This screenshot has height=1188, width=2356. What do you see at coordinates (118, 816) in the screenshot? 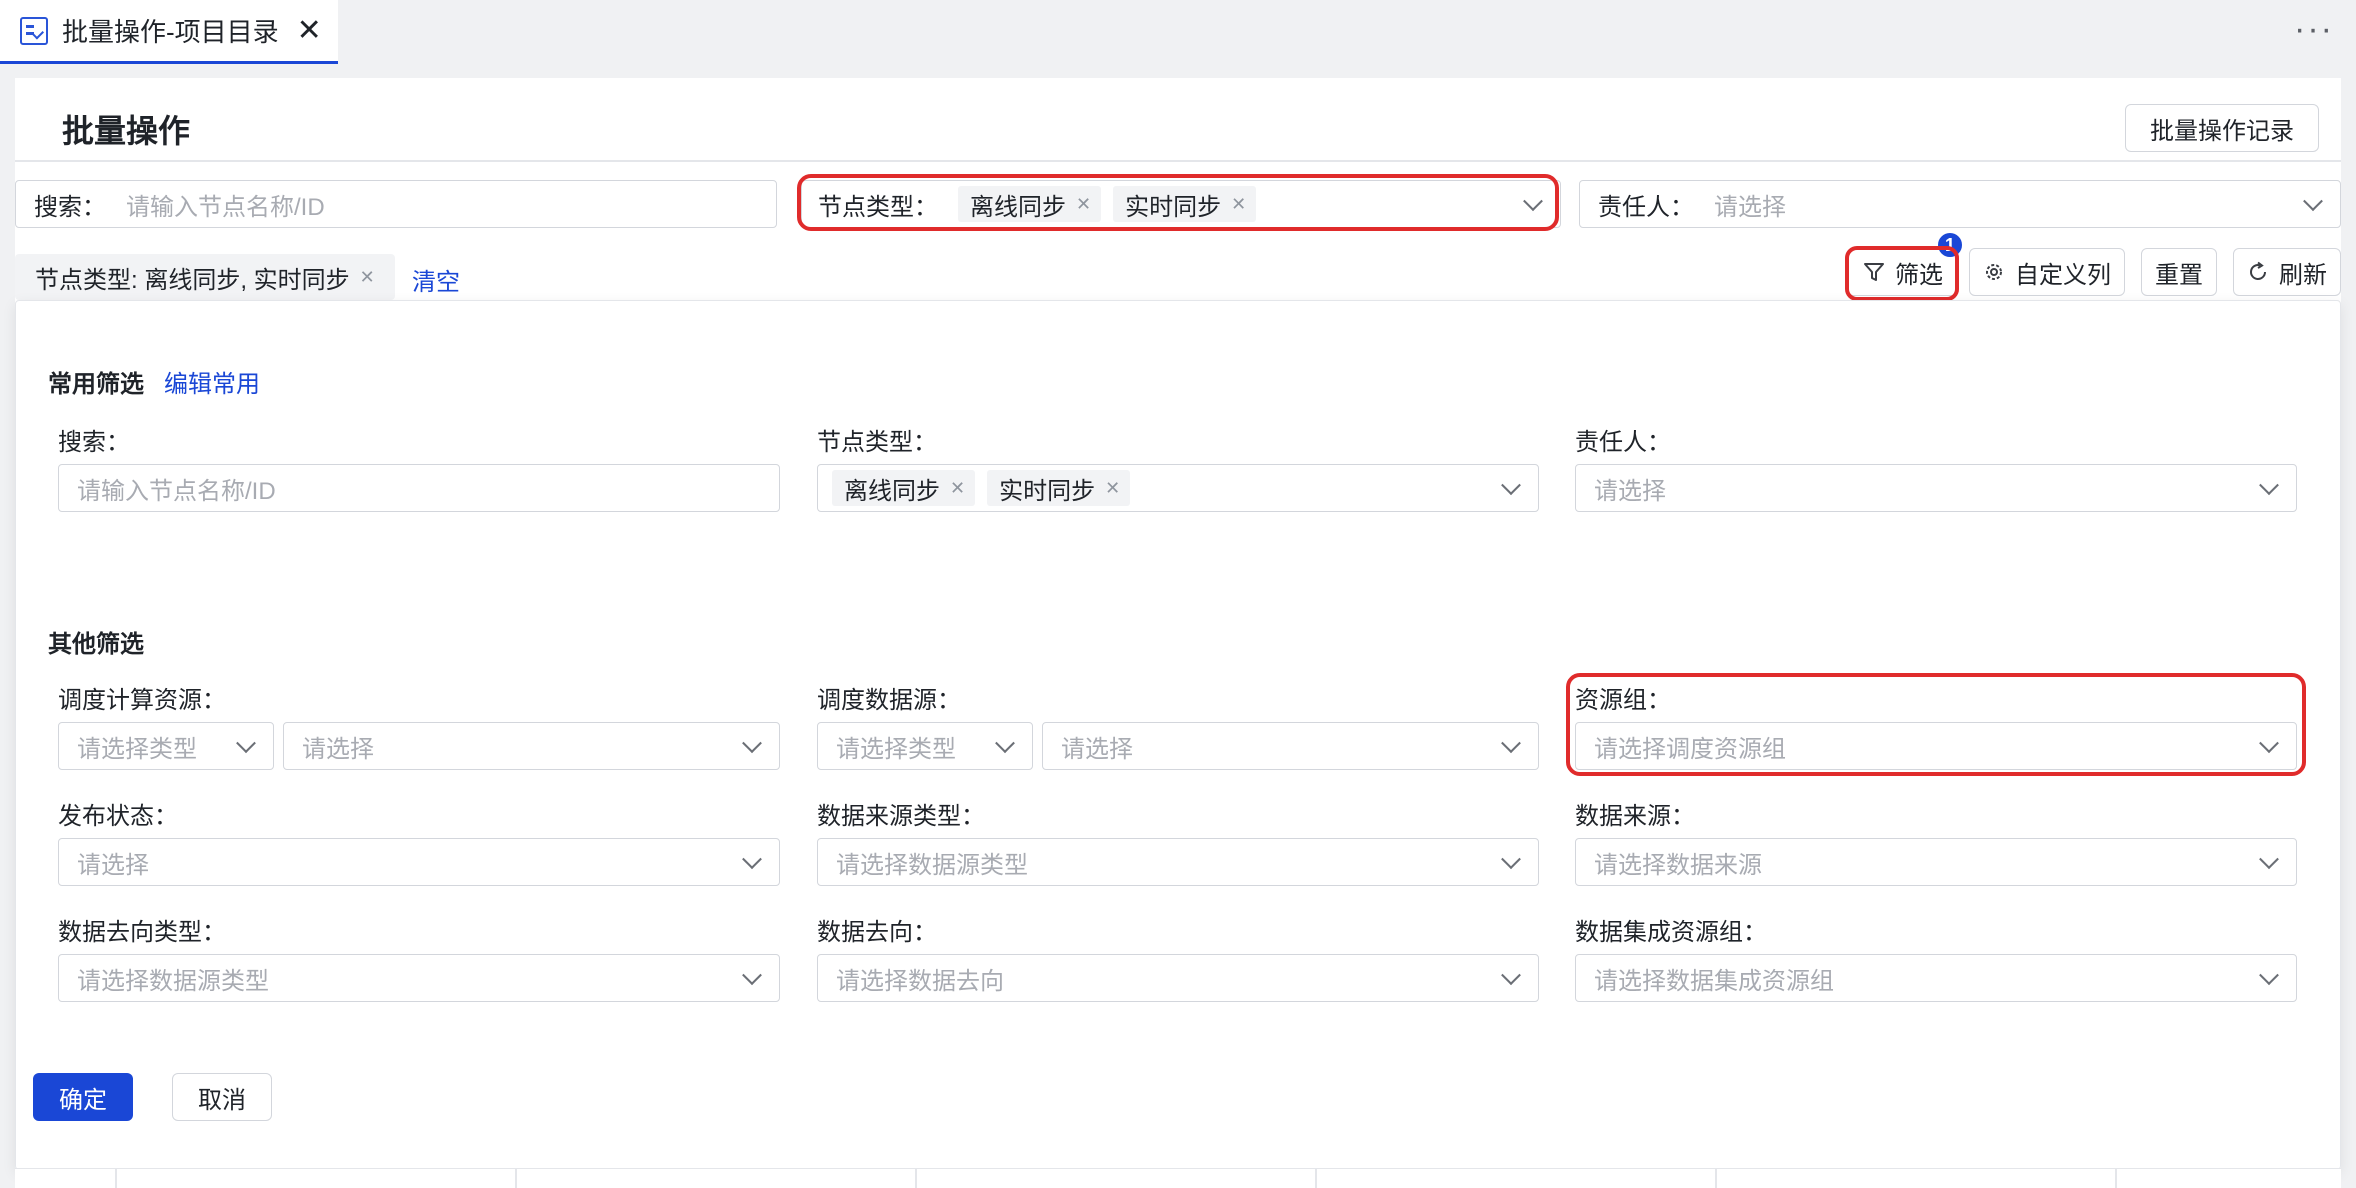
I see `publish-status-label: 发布状态：` at bounding box center [118, 816].